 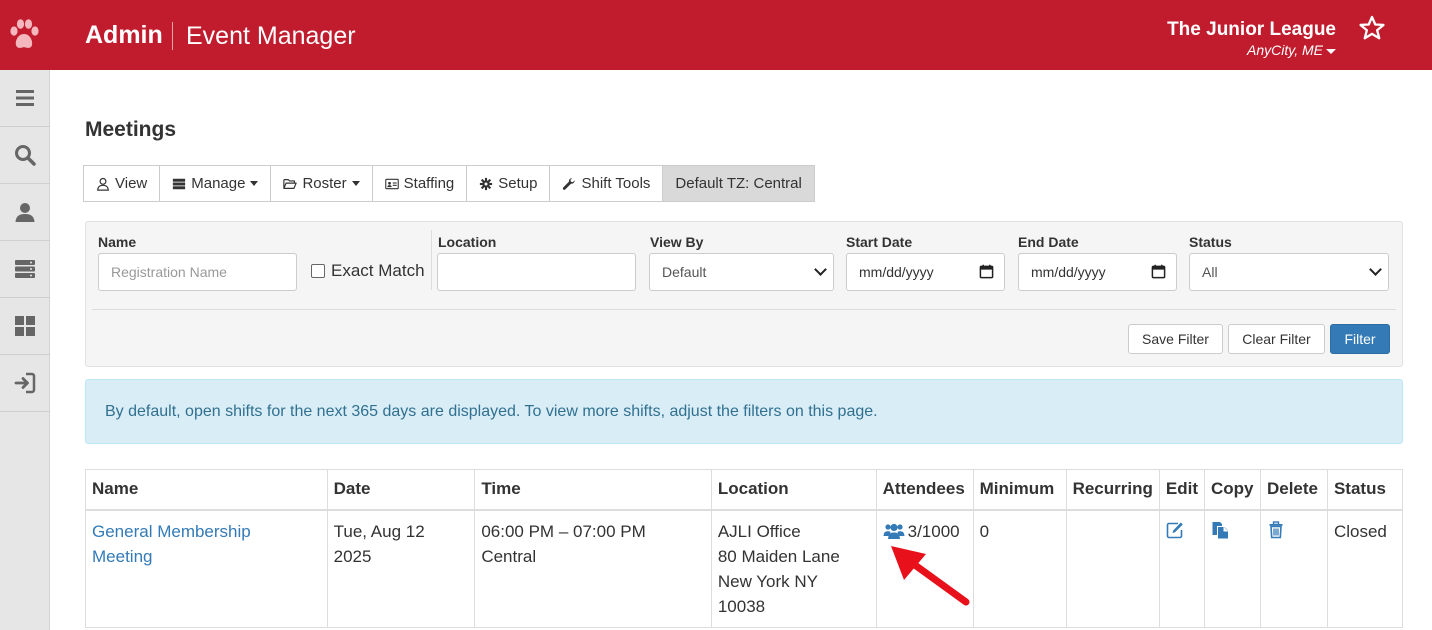 I want to click on sign-in-icon, so click(x=25, y=383).